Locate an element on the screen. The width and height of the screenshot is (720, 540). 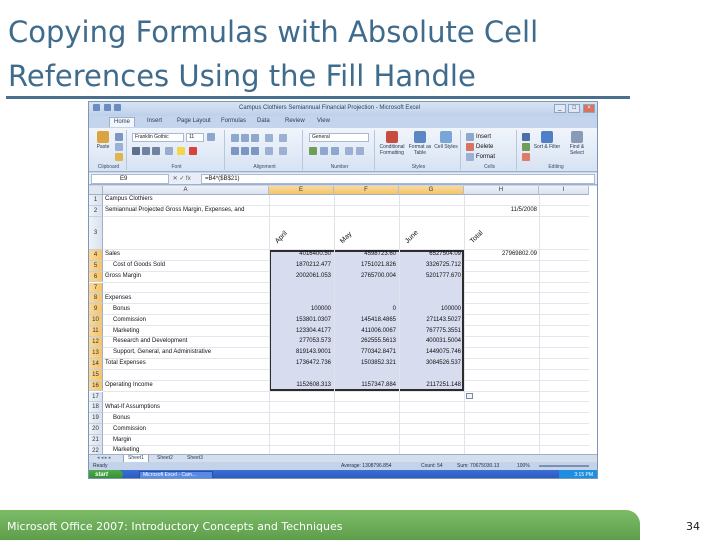
row-label-cell: Support, General, and Administrative is located at coordinates (162, 352).